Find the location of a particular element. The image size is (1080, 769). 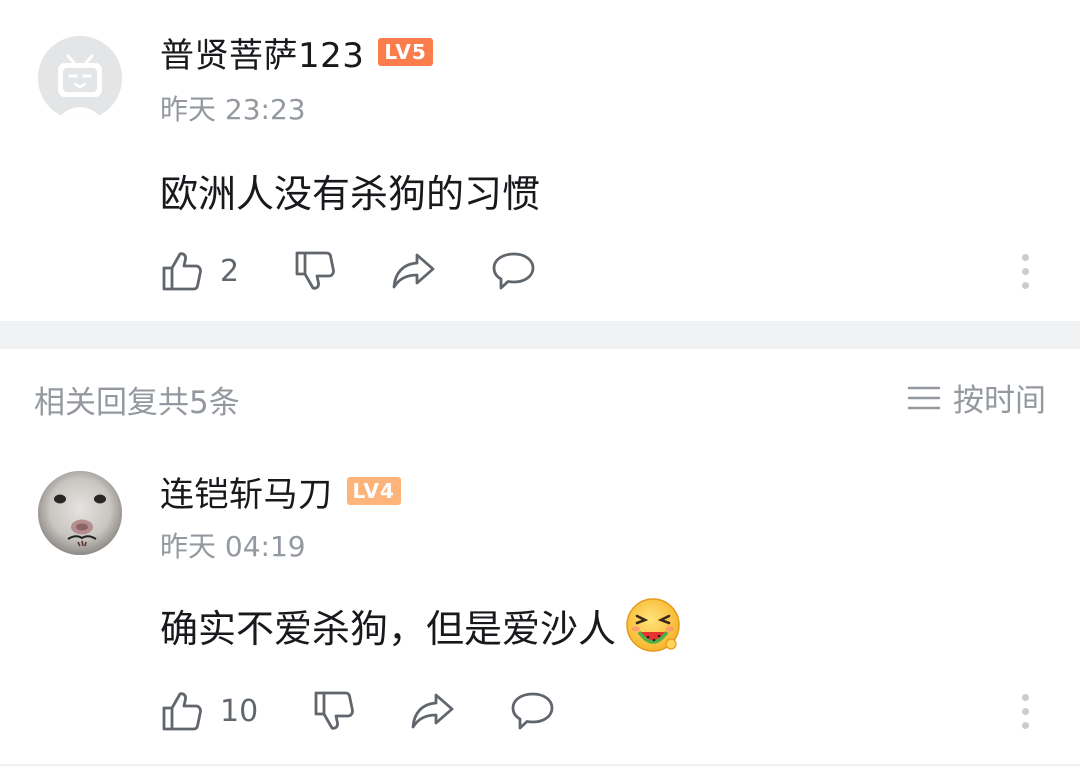

username-row: 普贤菩萨123 LV5 is located at coordinates (296, 54).